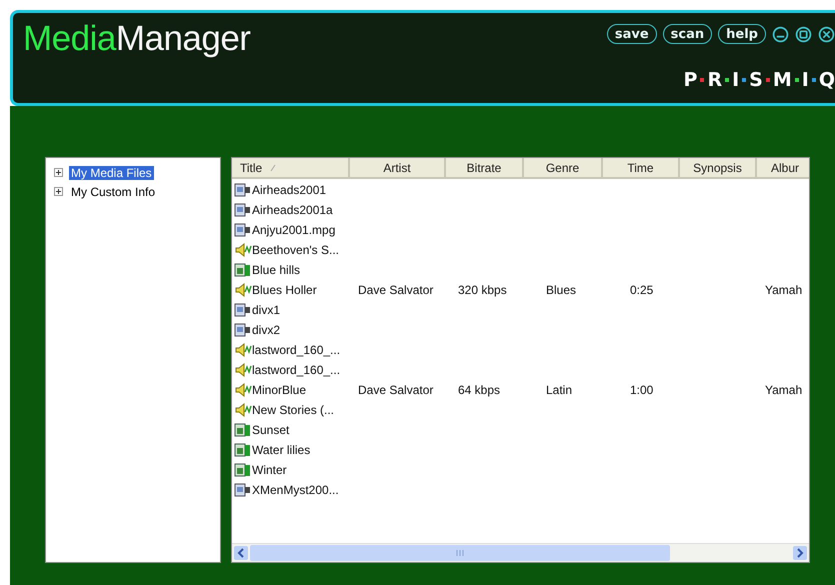 Image resolution: width=835 pixels, height=585 pixels. What do you see at coordinates (241, 553) in the screenshot?
I see `scroll-left-icon` at bounding box center [241, 553].